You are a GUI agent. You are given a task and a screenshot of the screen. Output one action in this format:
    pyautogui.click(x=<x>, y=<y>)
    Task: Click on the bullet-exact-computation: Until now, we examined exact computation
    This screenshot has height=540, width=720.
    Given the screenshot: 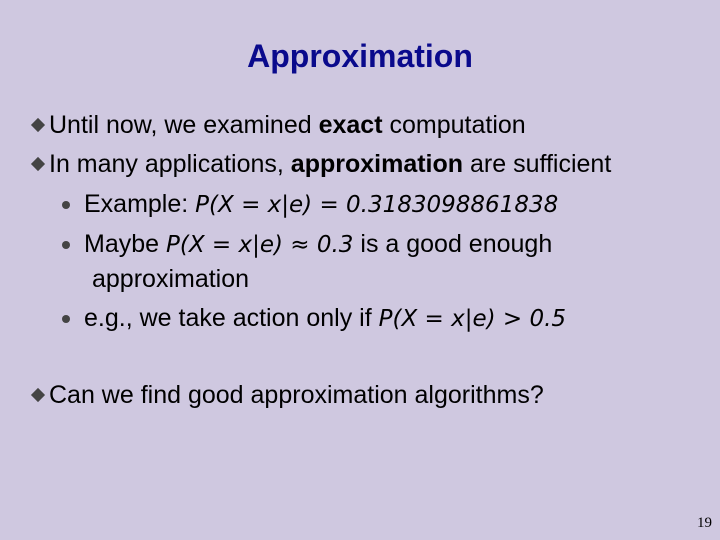 What is the action you would take?
    pyautogui.click(x=278, y=125)
    